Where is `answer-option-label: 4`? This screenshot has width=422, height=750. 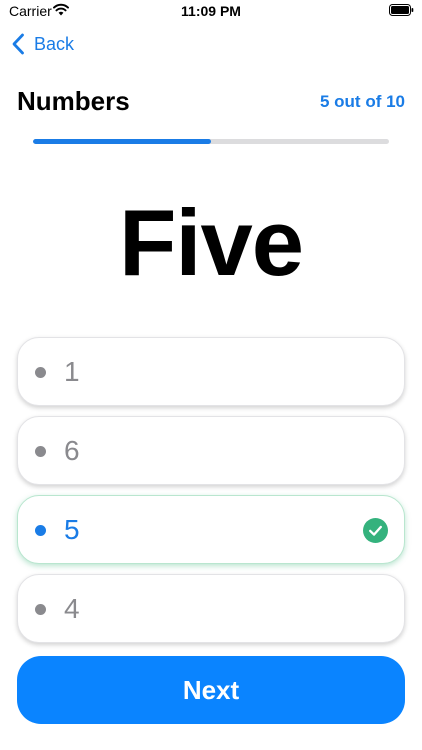 answer-option-label: 4 is located at coordinates (72, 608).